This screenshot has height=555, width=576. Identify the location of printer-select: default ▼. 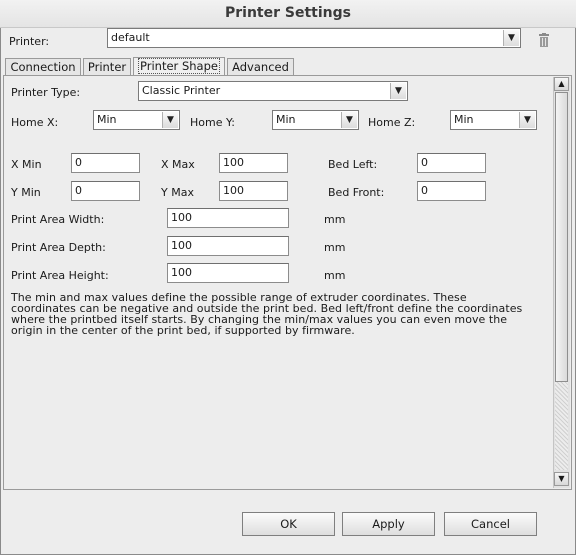
(314, 38).